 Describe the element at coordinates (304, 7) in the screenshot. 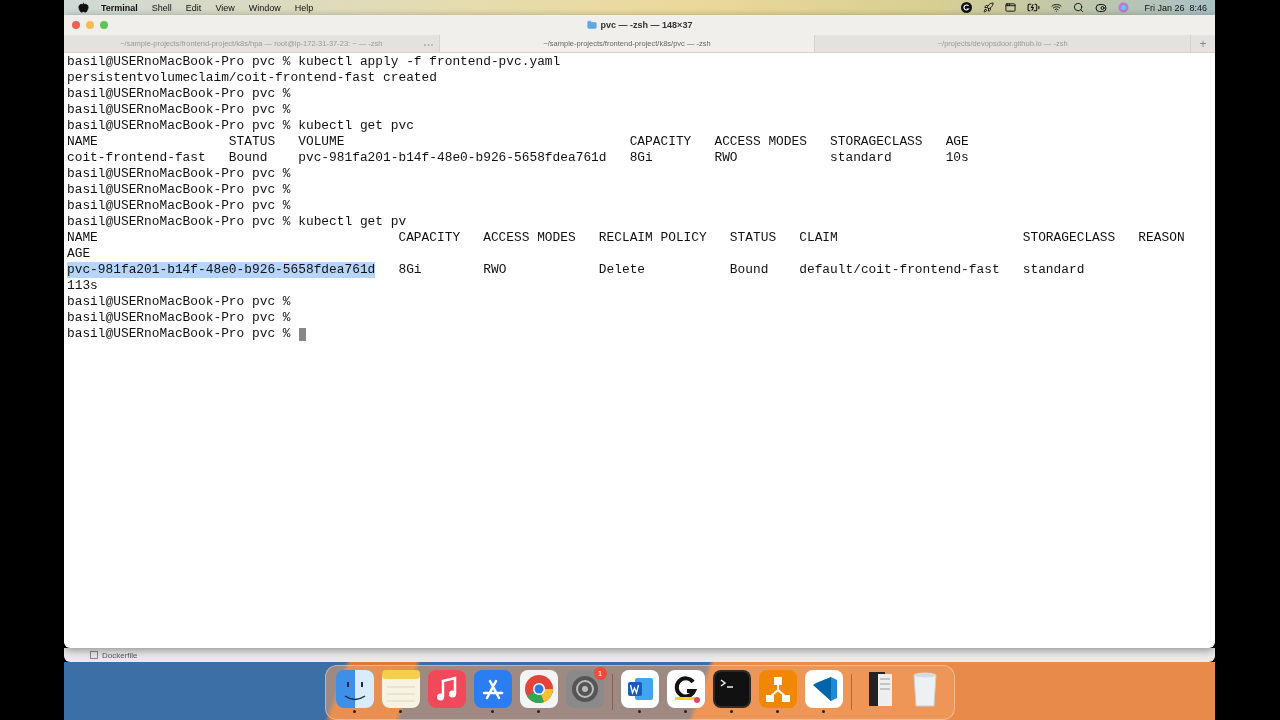

I see `menu-item: Help` at that location.